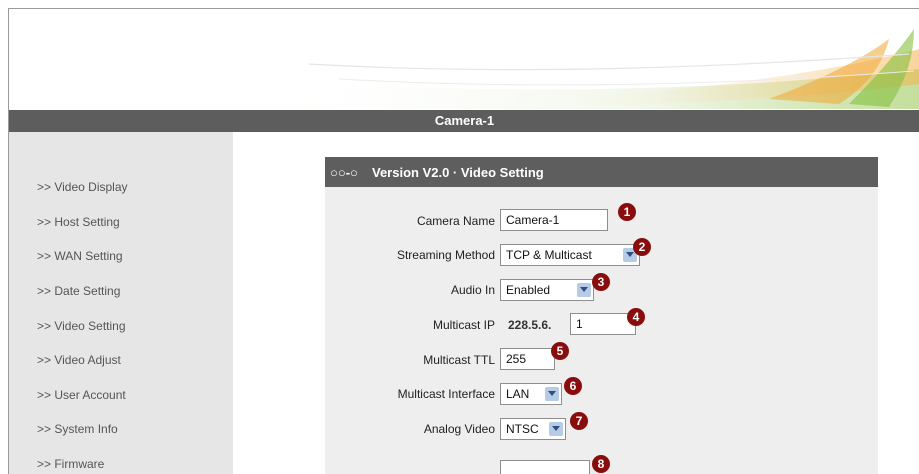 This screenshot has width=919, height=474. Describe the element at coordinates (518, 394) in the screenshot. I see `multicast-interface-value: LAN` at that location.